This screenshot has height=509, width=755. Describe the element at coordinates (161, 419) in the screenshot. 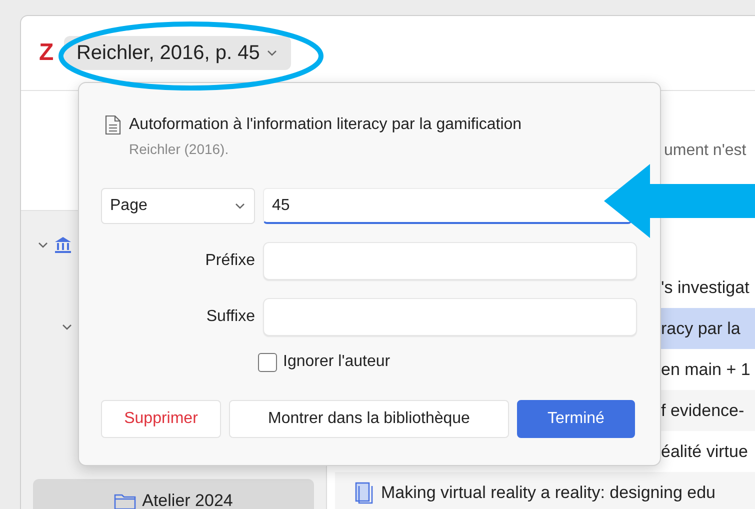

I see `dialog-button: Supprimer` at that location.